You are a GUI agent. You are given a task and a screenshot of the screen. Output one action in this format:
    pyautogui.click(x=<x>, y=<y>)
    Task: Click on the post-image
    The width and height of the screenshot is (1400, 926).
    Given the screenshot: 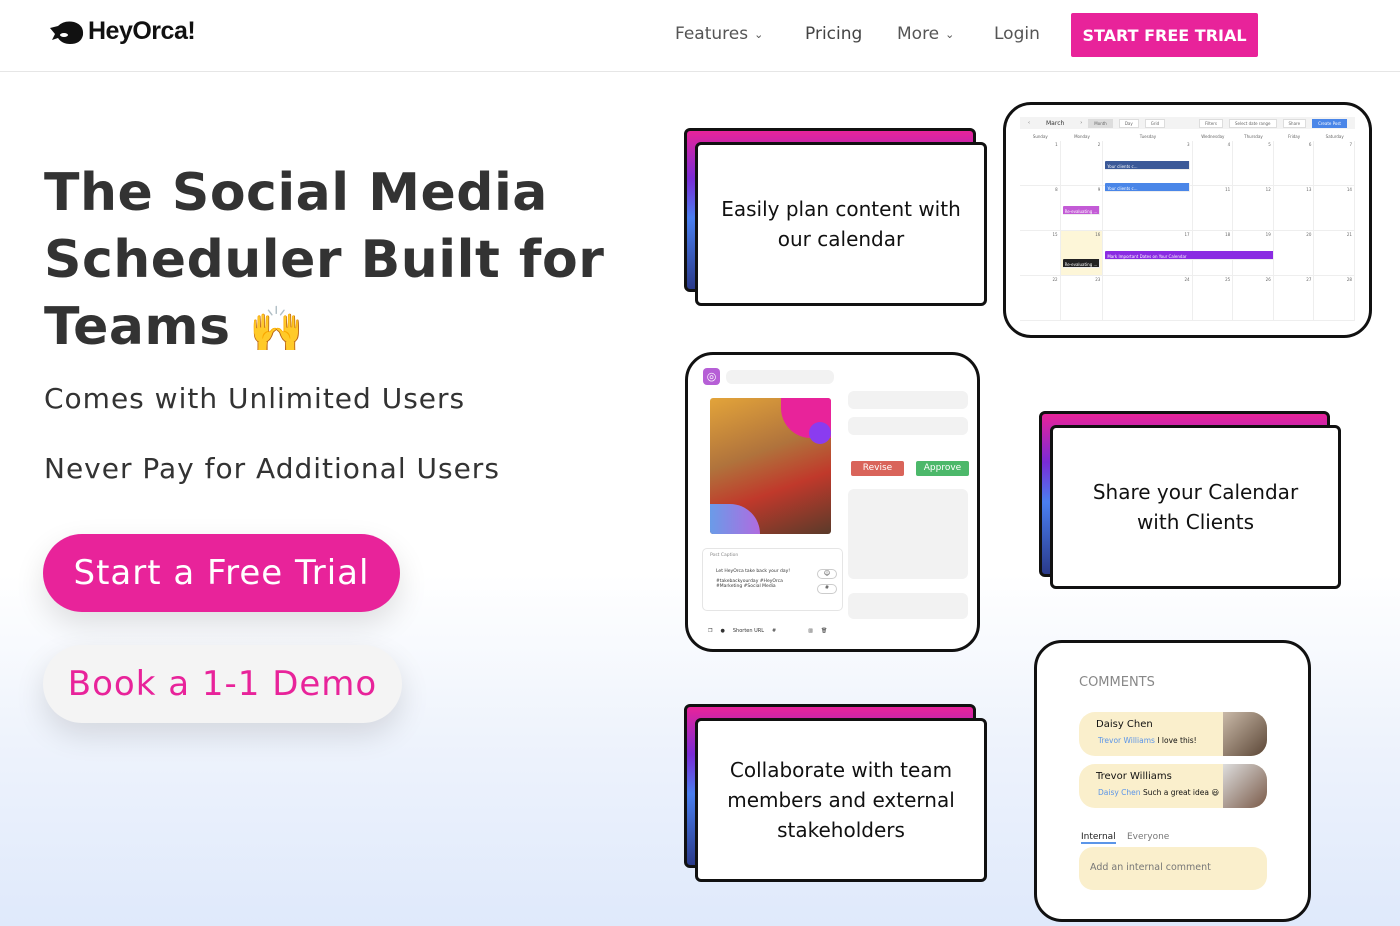 What is the action you would take?
    pyautogui.click(x=770, y=466)
    